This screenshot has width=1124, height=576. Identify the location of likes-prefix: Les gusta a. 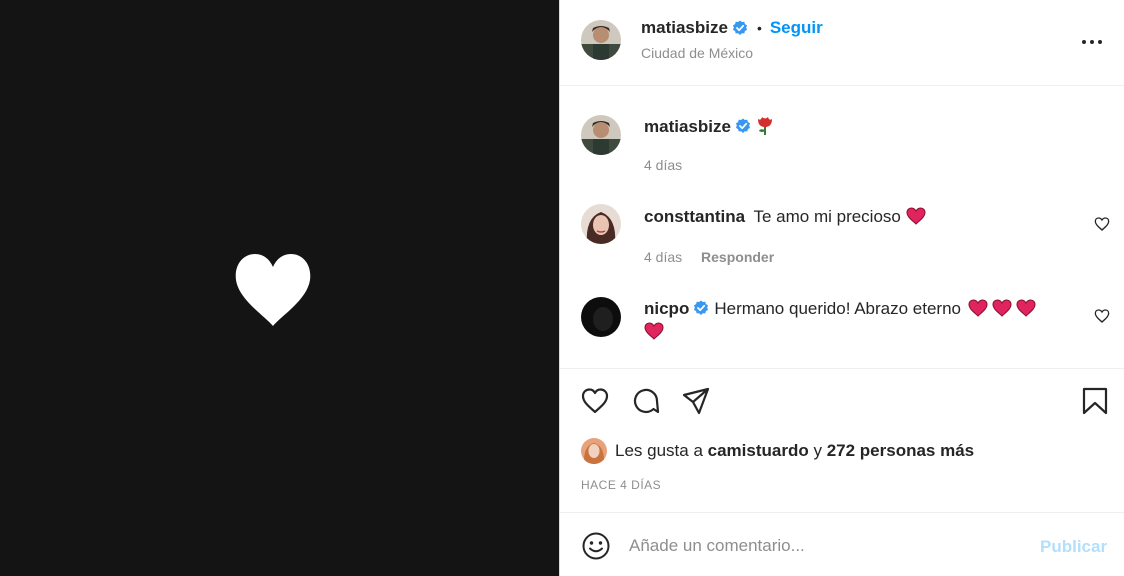
(659, 450).